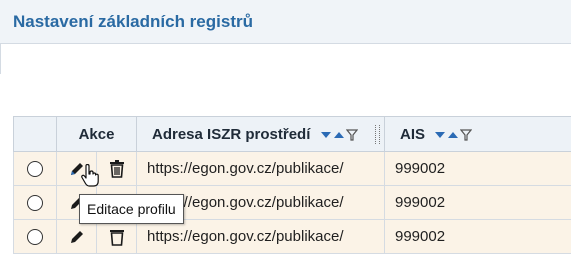 The width and height of the screenshot is (571, 254). What do you see at coordinates (90, 176) in the screenshot?
I see `hand-pointer-icon` at bounding box center [90, 176].